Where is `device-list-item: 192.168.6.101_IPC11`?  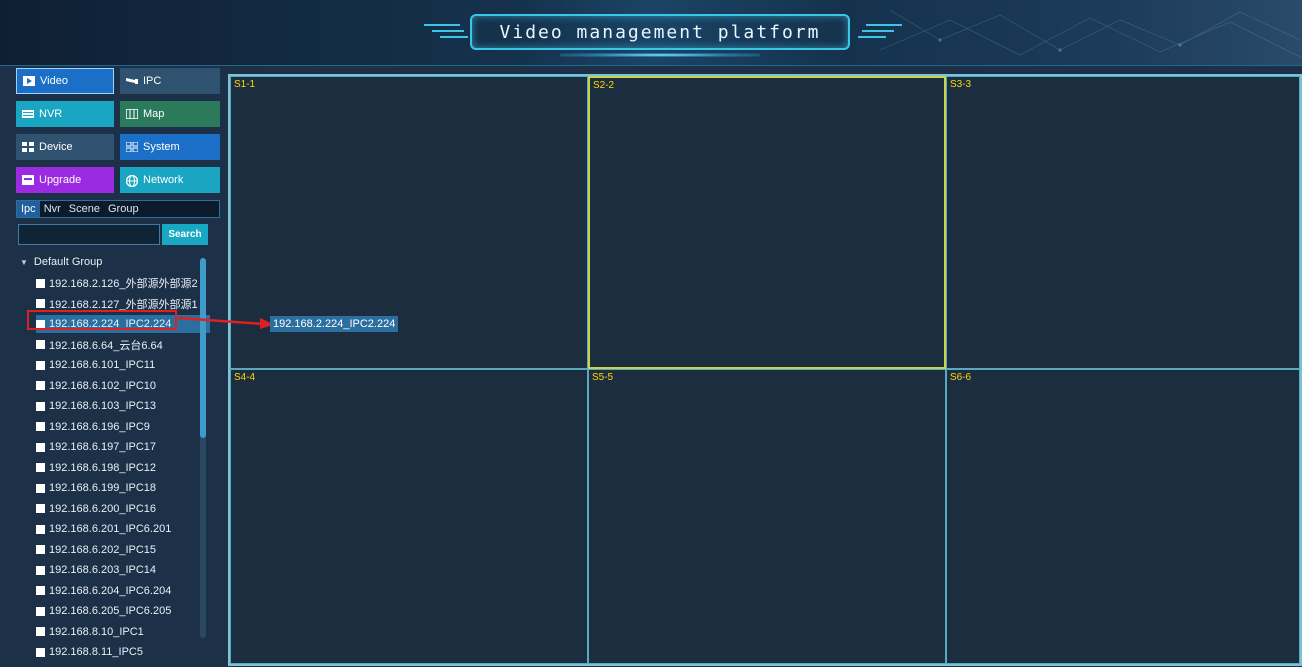 device-list-item: 192.168.6.101_IPC11 is located at coordinates (95, 365).